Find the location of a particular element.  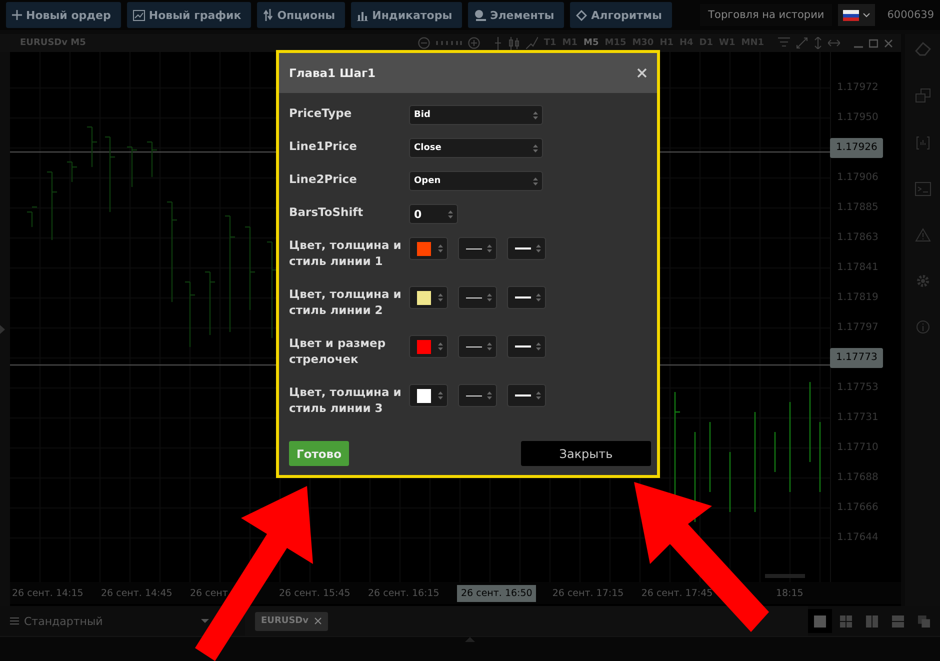

layout-button is located at coordinates (820, 621).